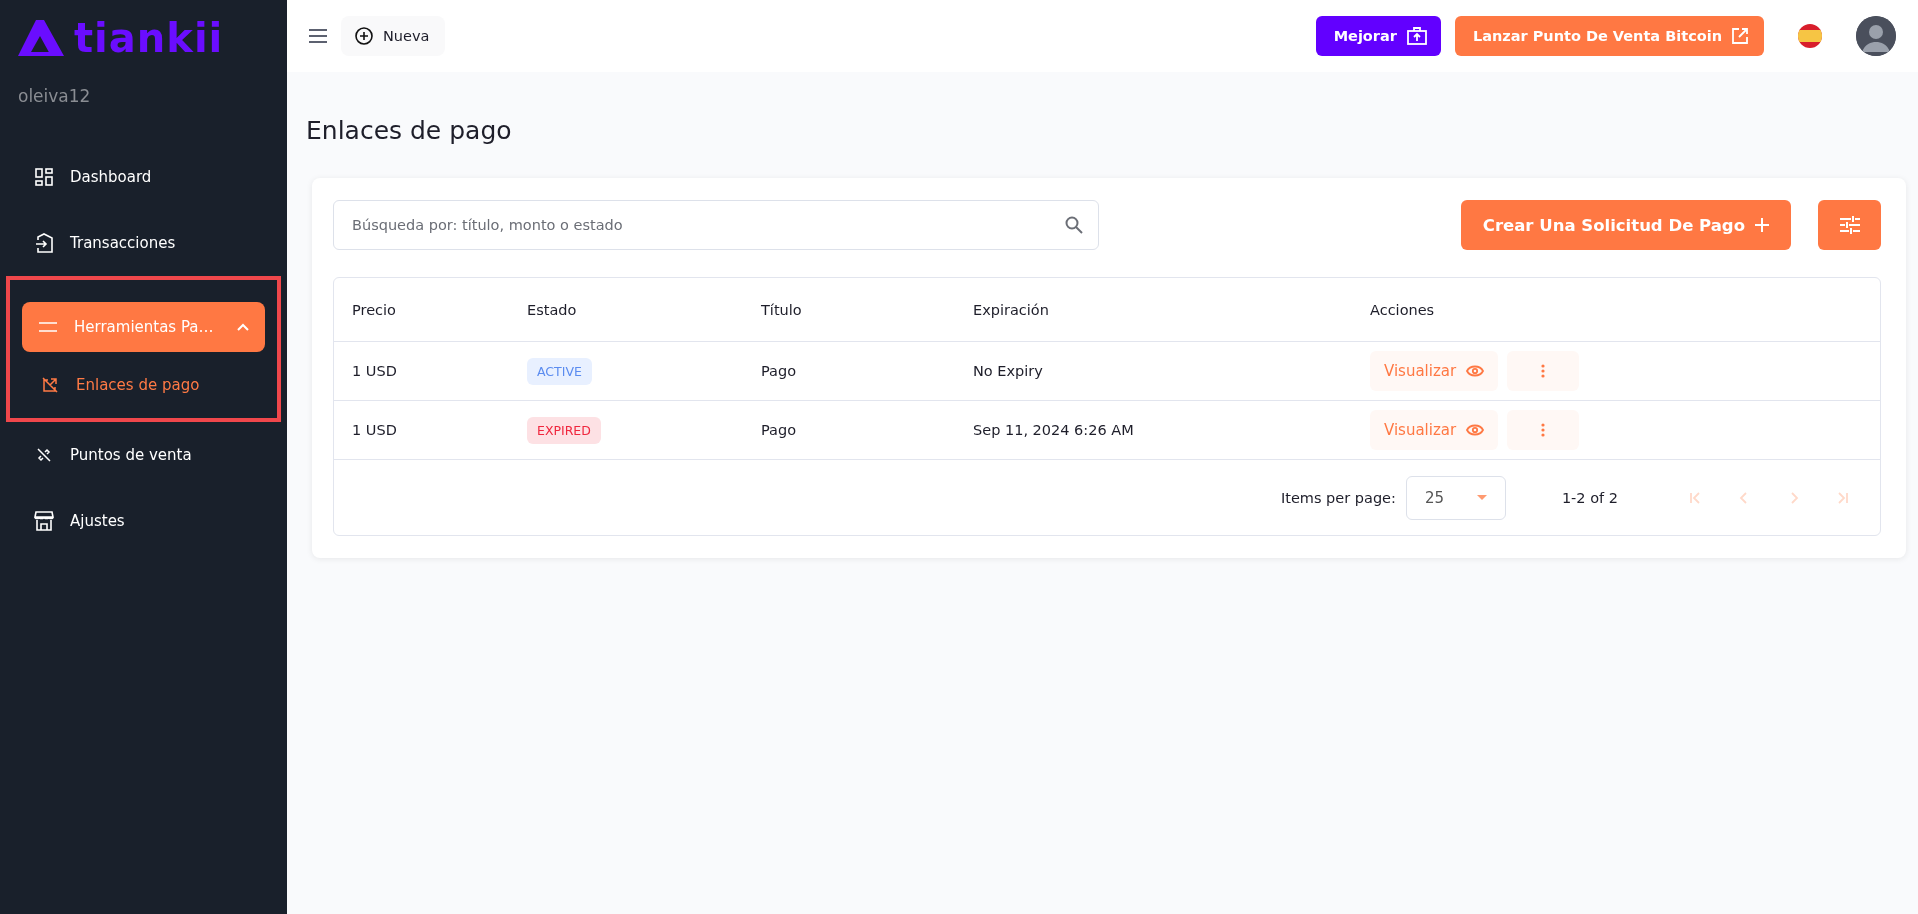 The width and height of the screenshot is (1918, 914). I want to click on login-arrow-icon, so click(44, 243).